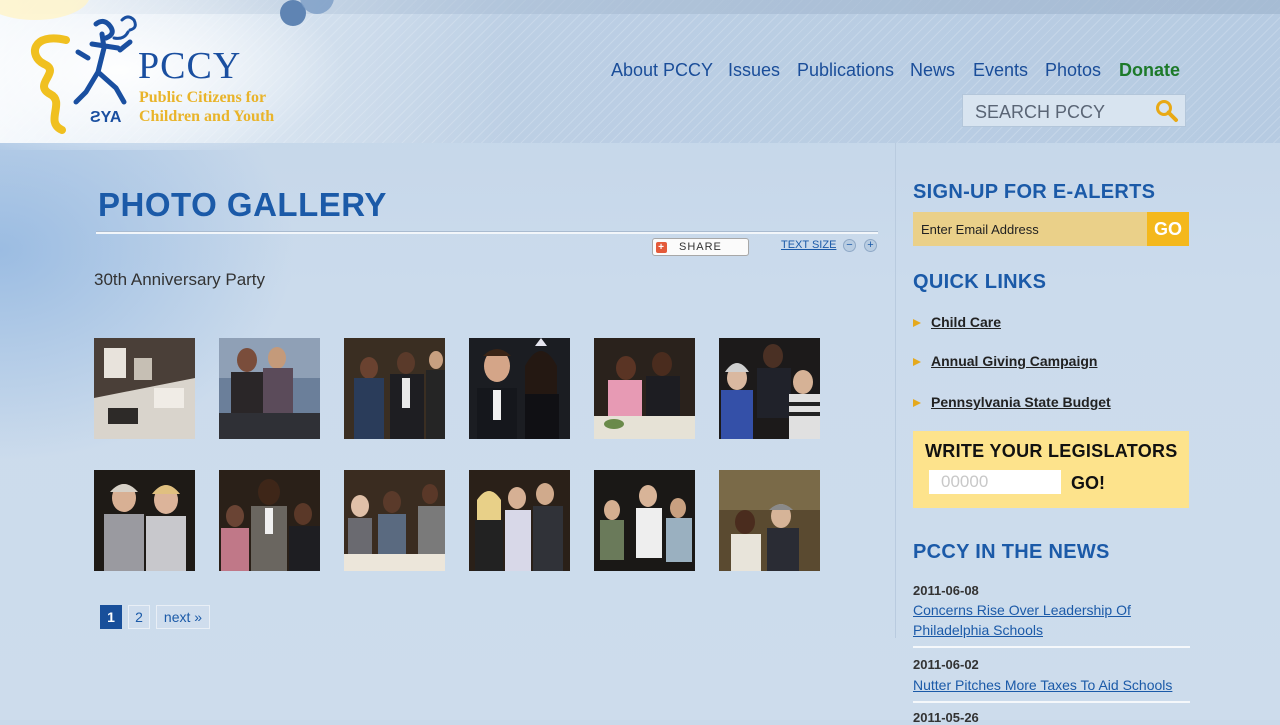 The height and width of the screenshot is (725, 1280). I want to click on share-button: + SHARE, so click(700, 247).